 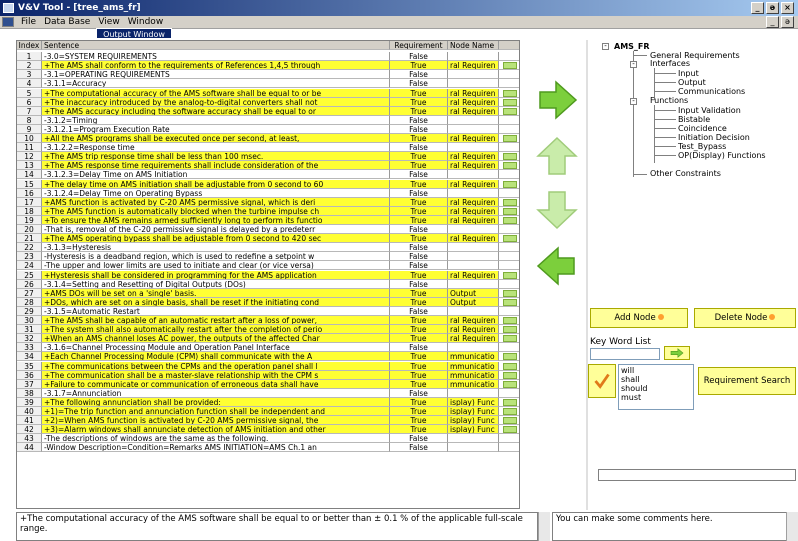 What do you see at coordinates (656, 379) in the screenshot?
I see `key-word-item: shall` at bounding box center [656, 379].